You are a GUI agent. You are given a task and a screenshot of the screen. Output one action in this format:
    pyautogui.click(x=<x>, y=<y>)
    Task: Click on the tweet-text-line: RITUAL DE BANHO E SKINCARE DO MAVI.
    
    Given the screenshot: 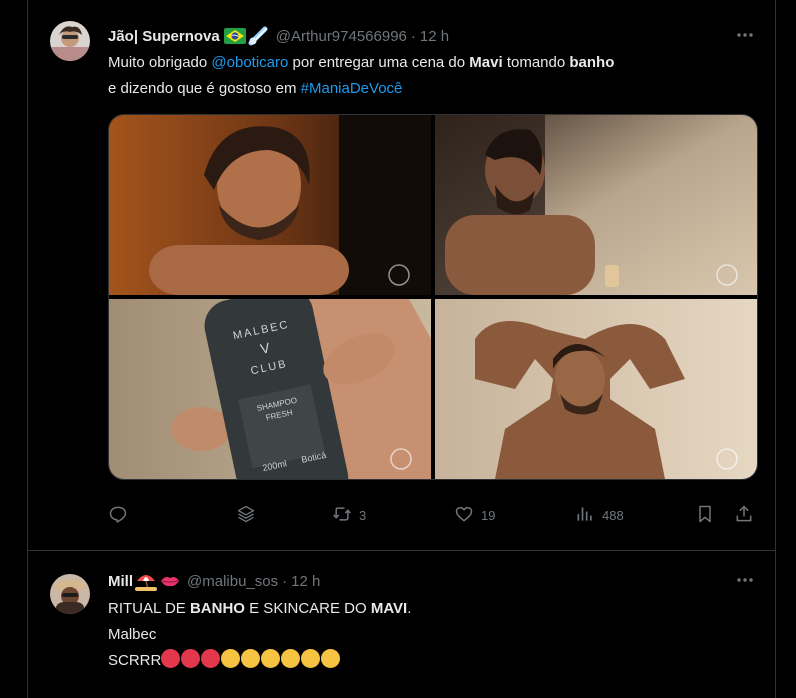 What is the action you would take?
    pyautogui.click(x=260, y=608)
    